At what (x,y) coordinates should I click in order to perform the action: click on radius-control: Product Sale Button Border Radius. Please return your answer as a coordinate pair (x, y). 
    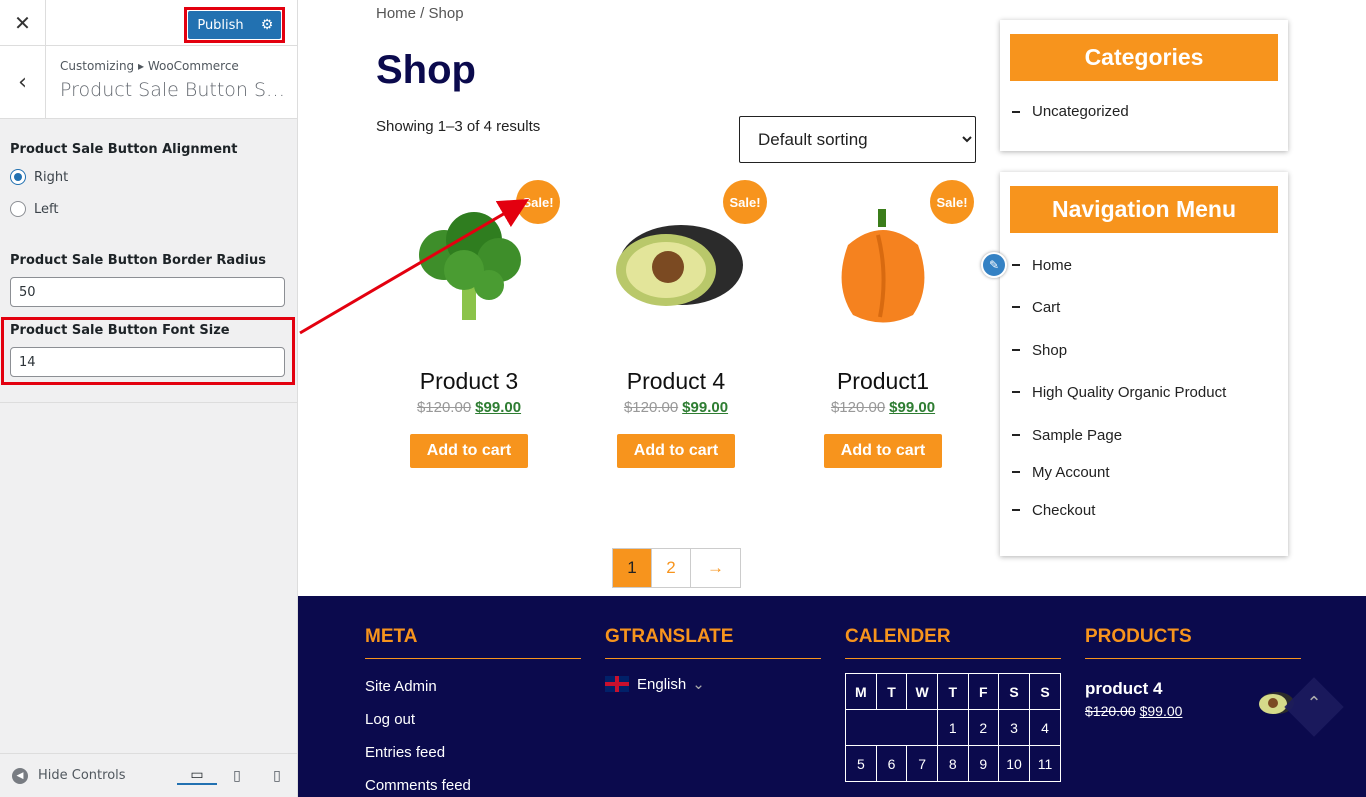
    Looking at the image, I should click on (147, 280).